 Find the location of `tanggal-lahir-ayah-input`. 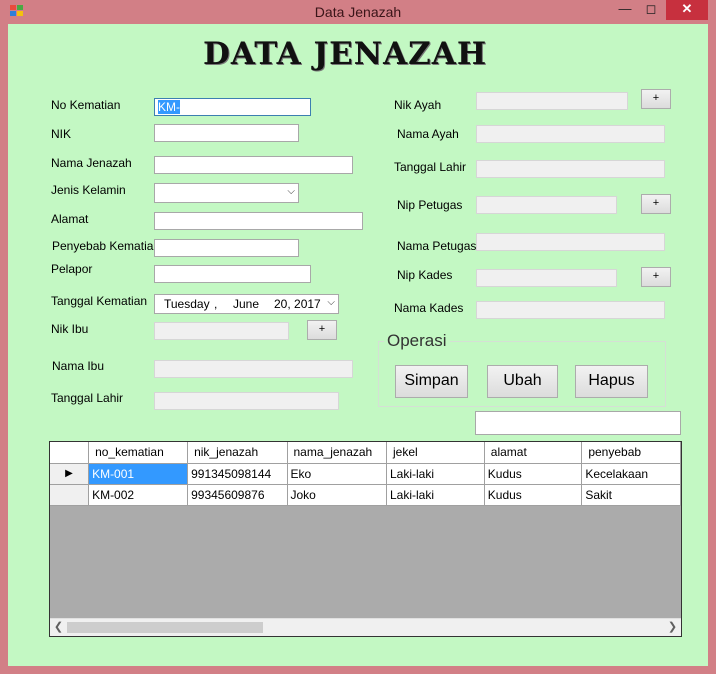

tanggal-lahir-ayah-input is located at coordinates (570, 169).